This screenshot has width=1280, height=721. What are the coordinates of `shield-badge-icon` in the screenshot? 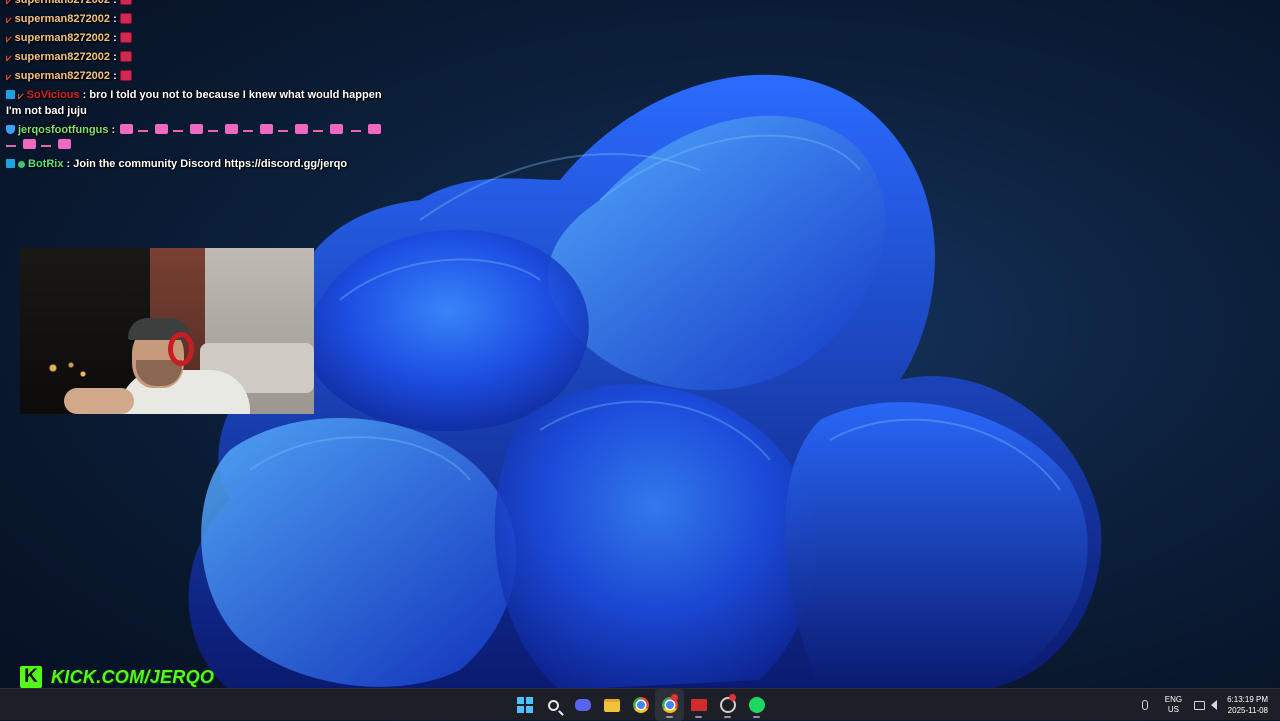 It's located at (10, 129).